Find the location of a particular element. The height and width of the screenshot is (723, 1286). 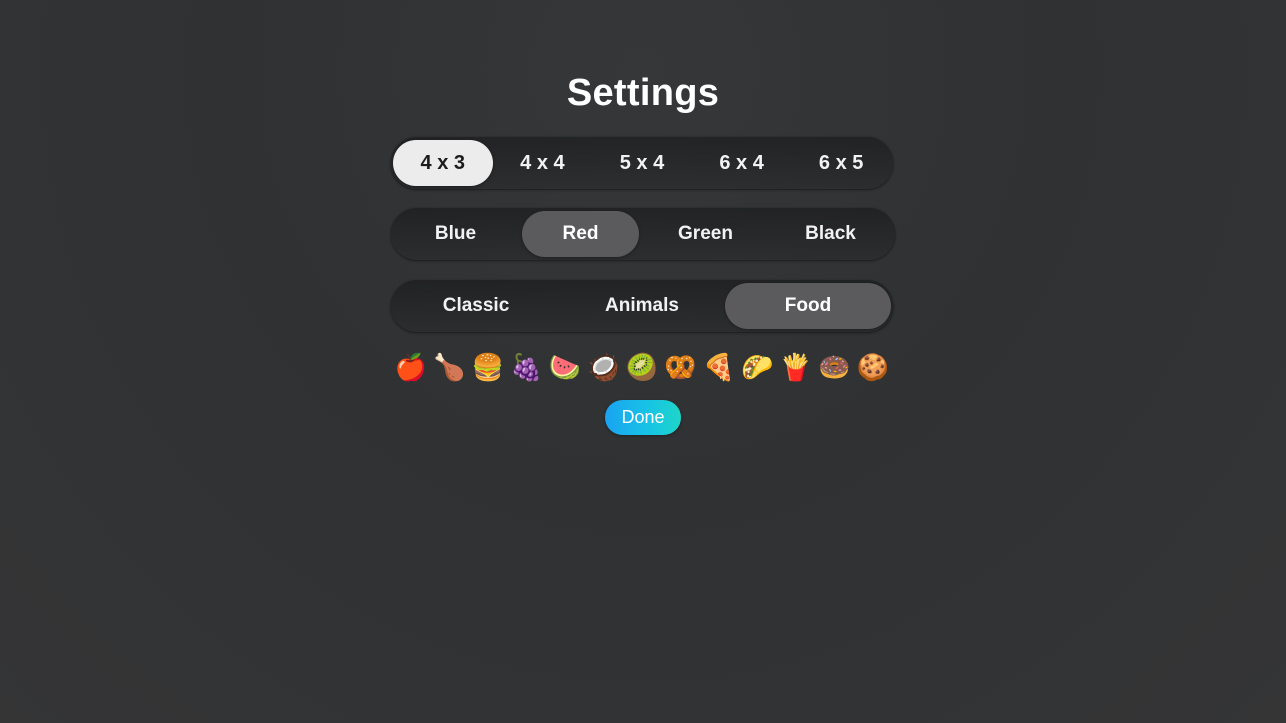

pizza-icon: 🍕 is located at coordinates (719, 368).